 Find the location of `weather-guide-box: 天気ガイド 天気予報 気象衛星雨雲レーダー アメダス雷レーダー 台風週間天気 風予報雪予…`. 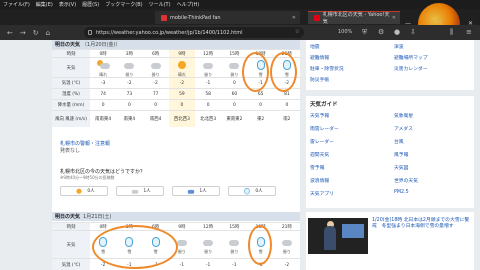

weather-guide-box: 天気ガイド 天気予報 気象衛星雨雲レーダー アメダス雷レーダー 台風週間天気 風予報雪予… is located at coordinates (390, 152).